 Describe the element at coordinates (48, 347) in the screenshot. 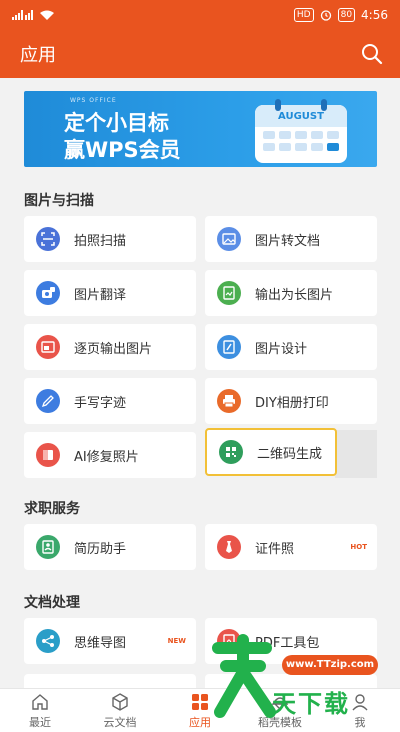

I see `page-image-icon` at that location.